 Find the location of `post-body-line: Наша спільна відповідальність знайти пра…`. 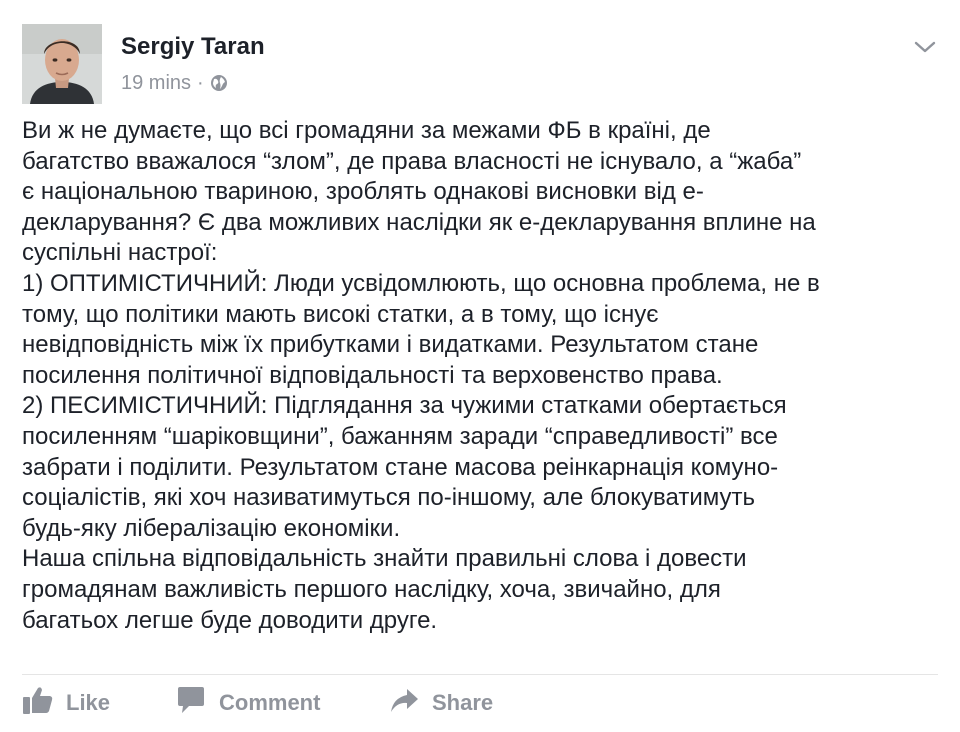

post-body-line: Наша спільна відповідальність знайти пра… is located at coordinates (384, 559).